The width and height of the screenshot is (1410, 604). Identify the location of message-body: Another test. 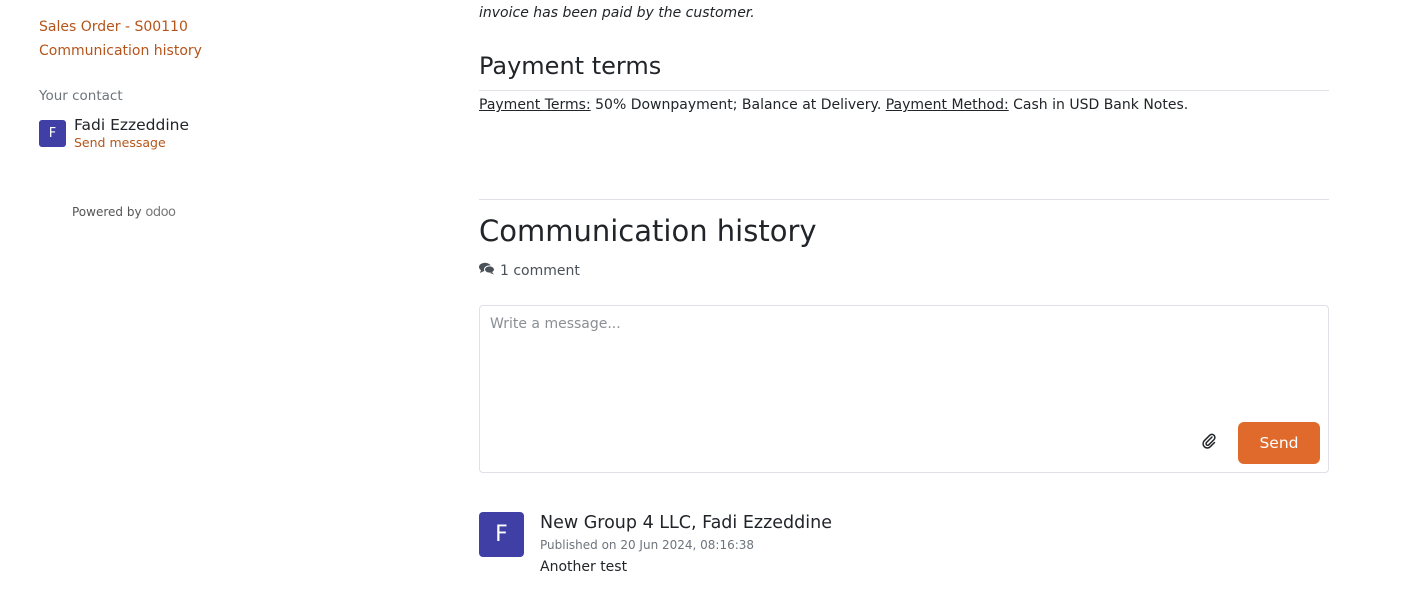
(584, 567).